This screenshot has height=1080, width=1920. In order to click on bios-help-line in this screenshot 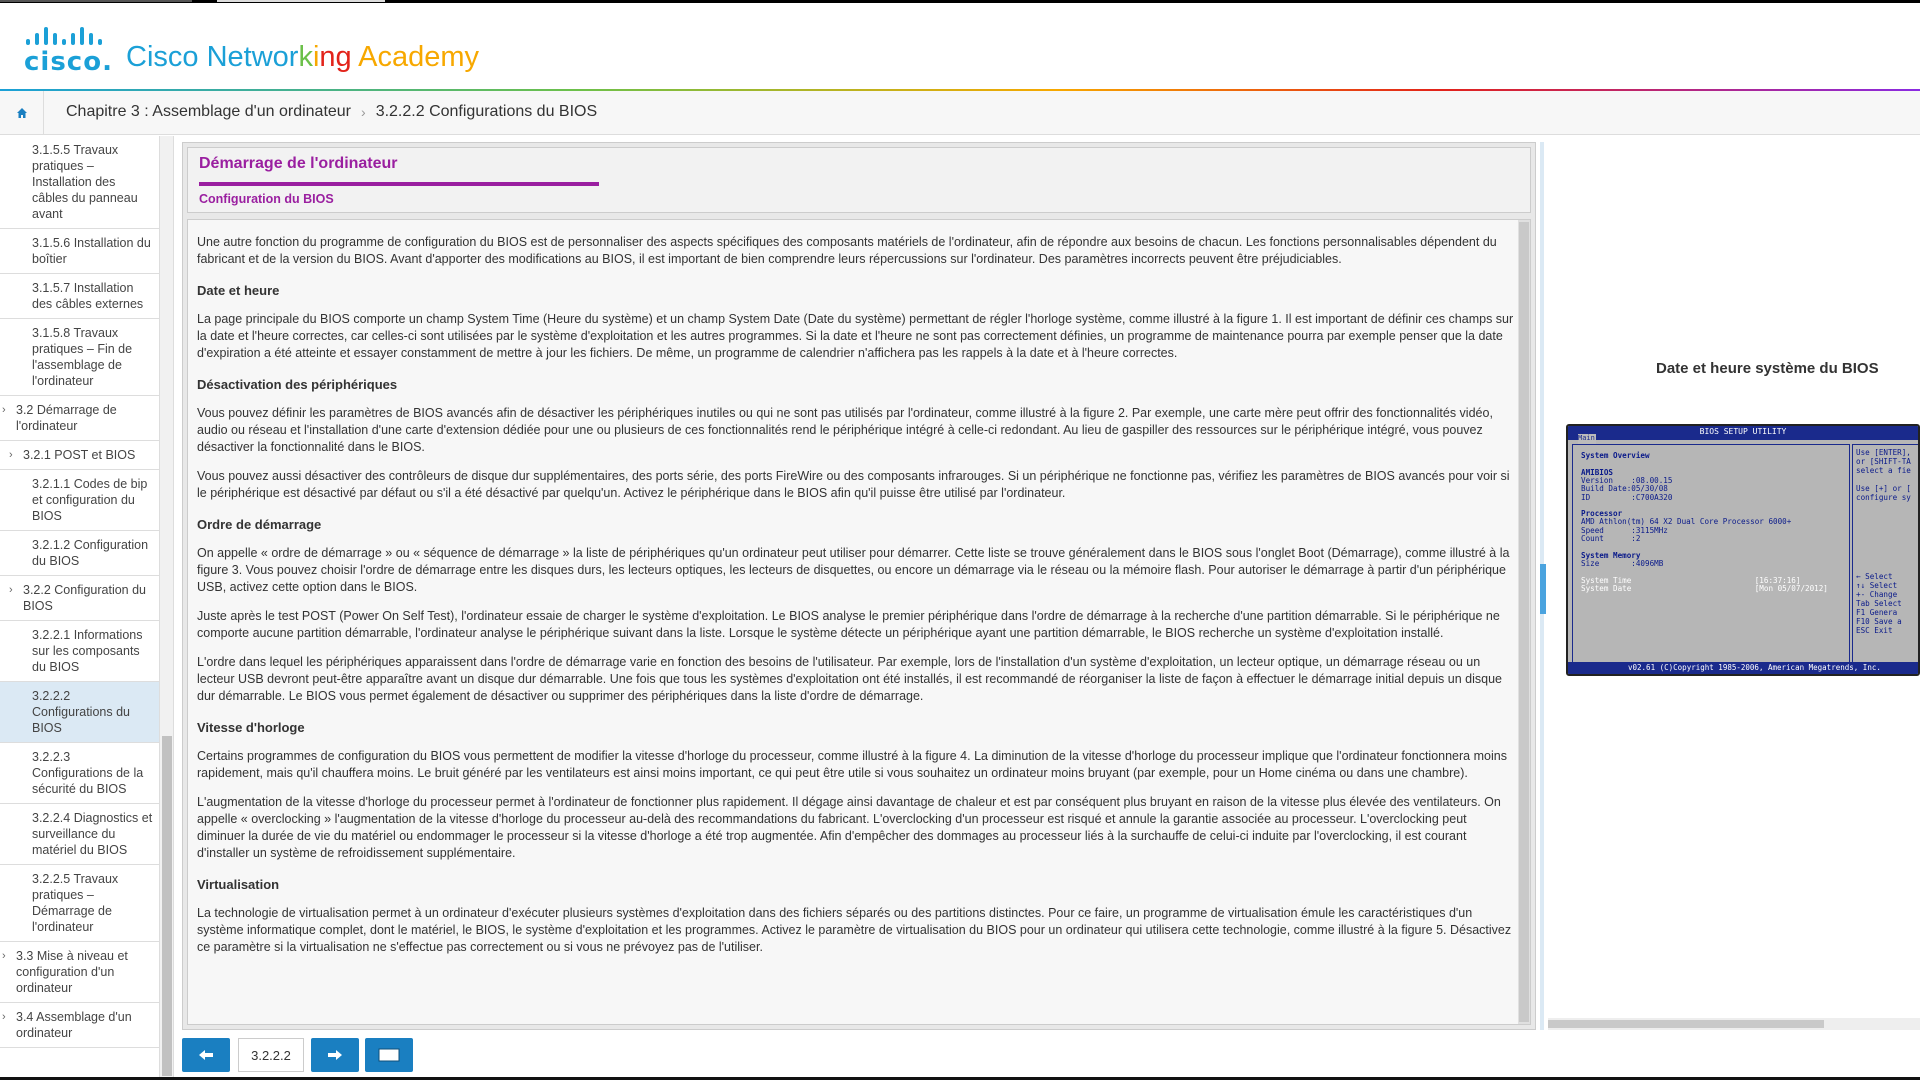, I will do `click(1887, 479)`.